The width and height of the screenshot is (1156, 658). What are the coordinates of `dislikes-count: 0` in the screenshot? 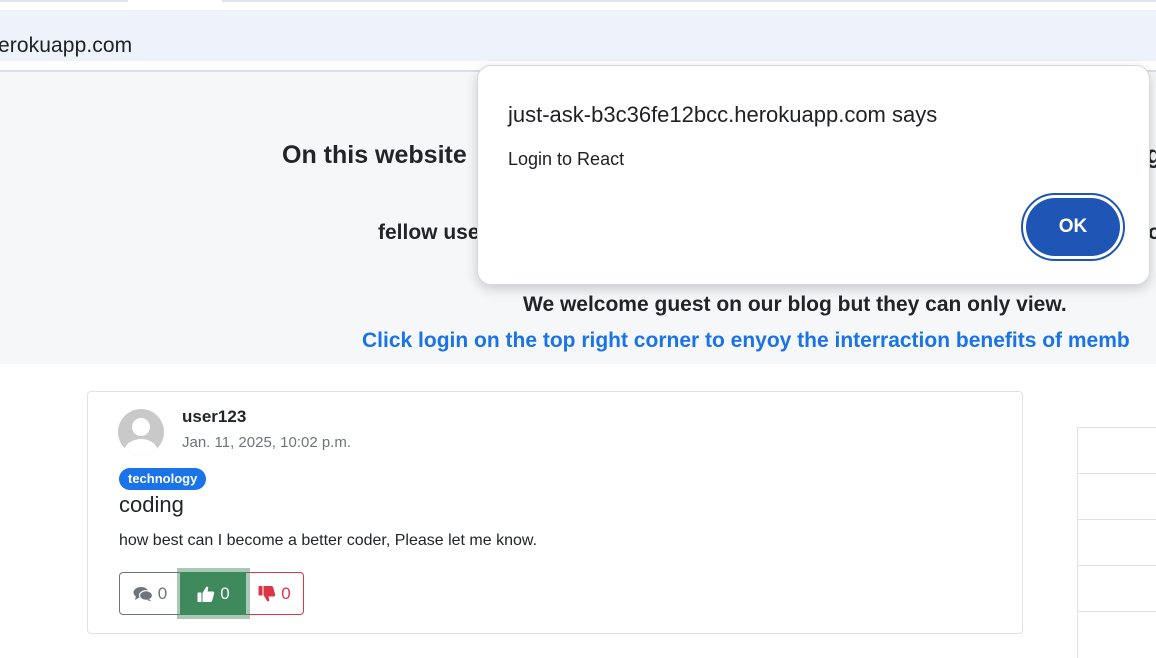 It's located at (286, 593).